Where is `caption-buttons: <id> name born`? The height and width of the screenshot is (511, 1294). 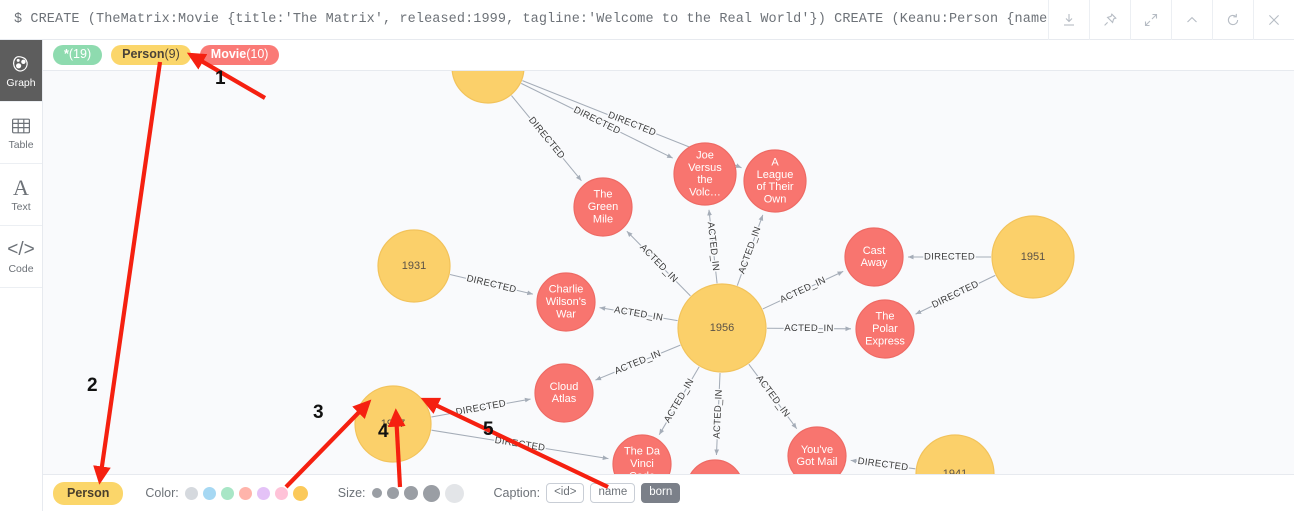
caption-buttons: <id> name born is located at coordinates (613, 493).